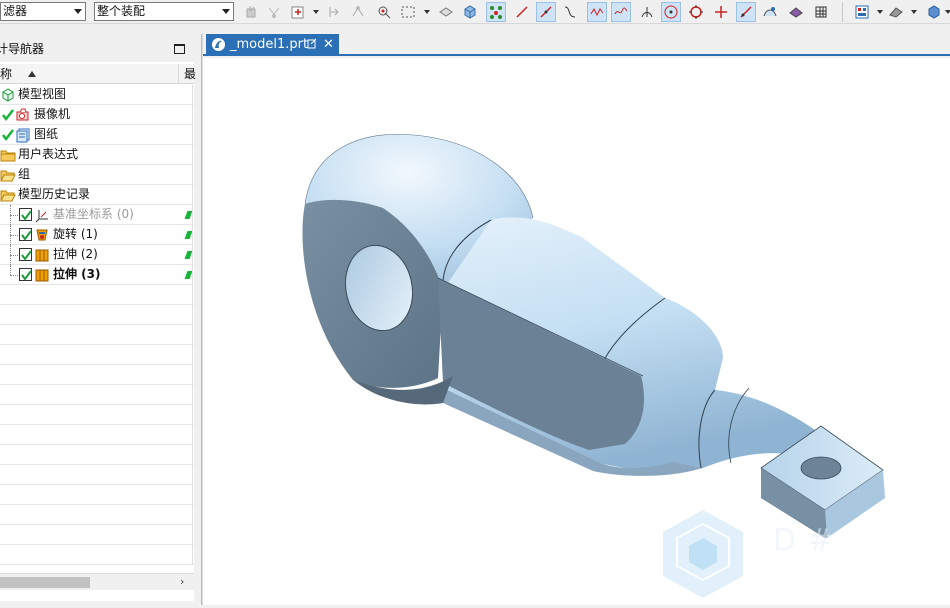  I want to click on slash-icon, so click(746, 12).